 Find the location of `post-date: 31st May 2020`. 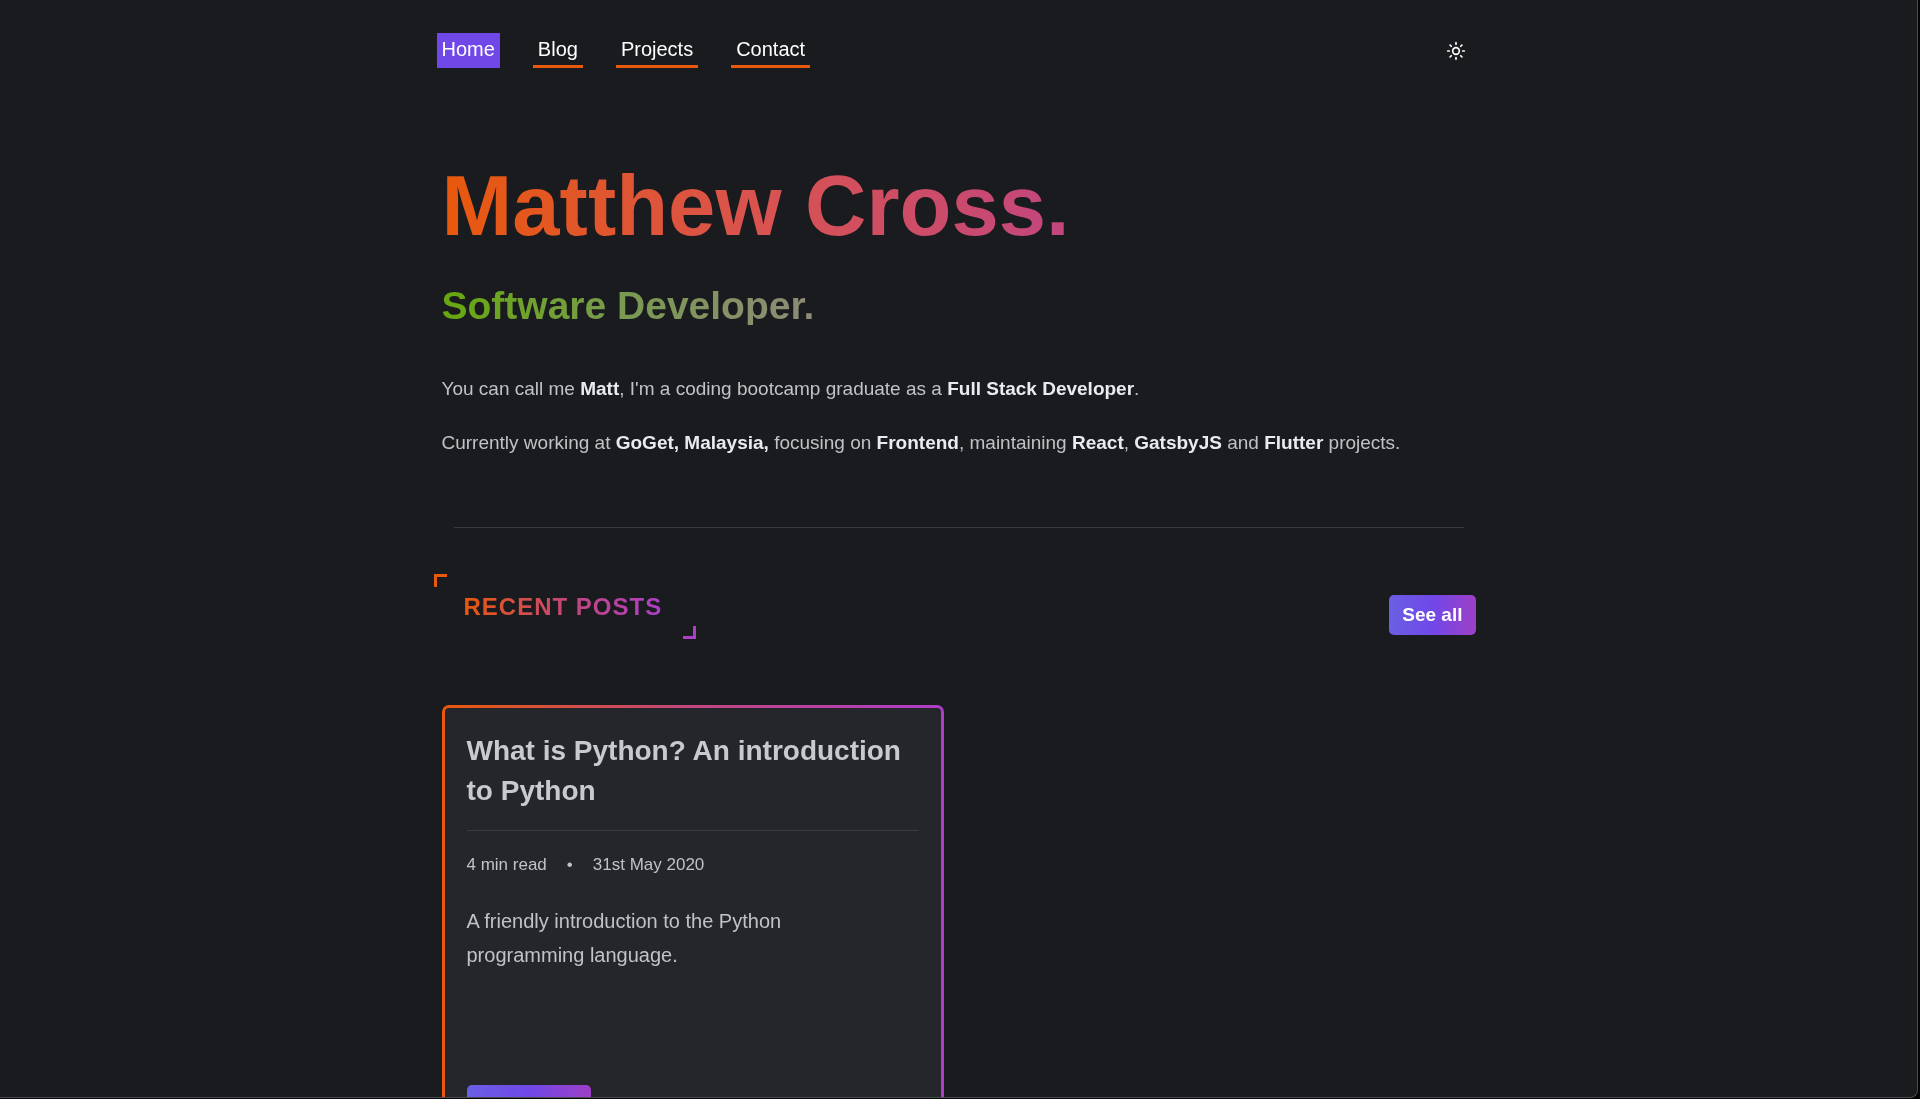

post-date: 31st May 2020 is located at coordinates (648, 865).